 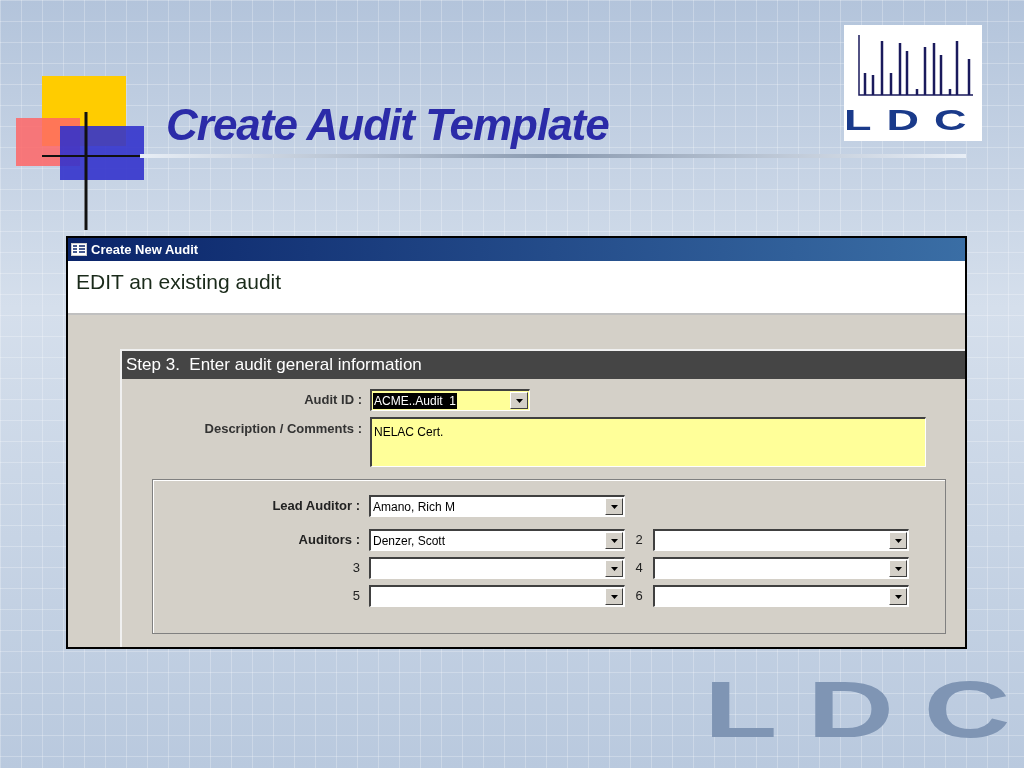 I want to click on field-value: NELAC Cert., so click(x=409, y=432).